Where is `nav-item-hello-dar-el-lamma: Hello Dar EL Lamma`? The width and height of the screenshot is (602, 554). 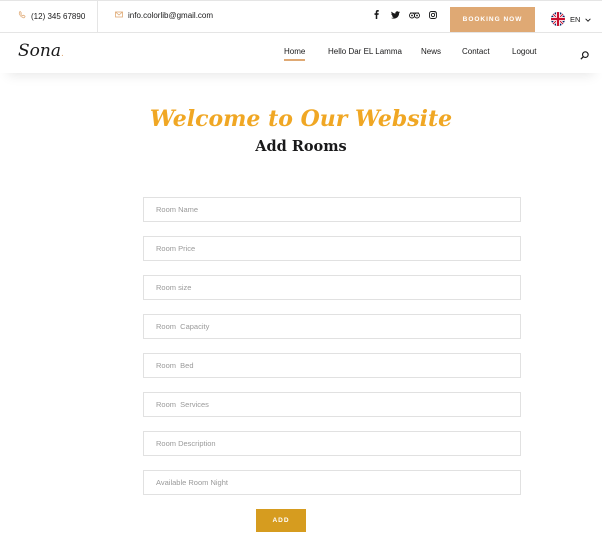 nav-item-hello-dar-el-lamma: Hello Dar EL Lamma is located at coordinates (365, 51).